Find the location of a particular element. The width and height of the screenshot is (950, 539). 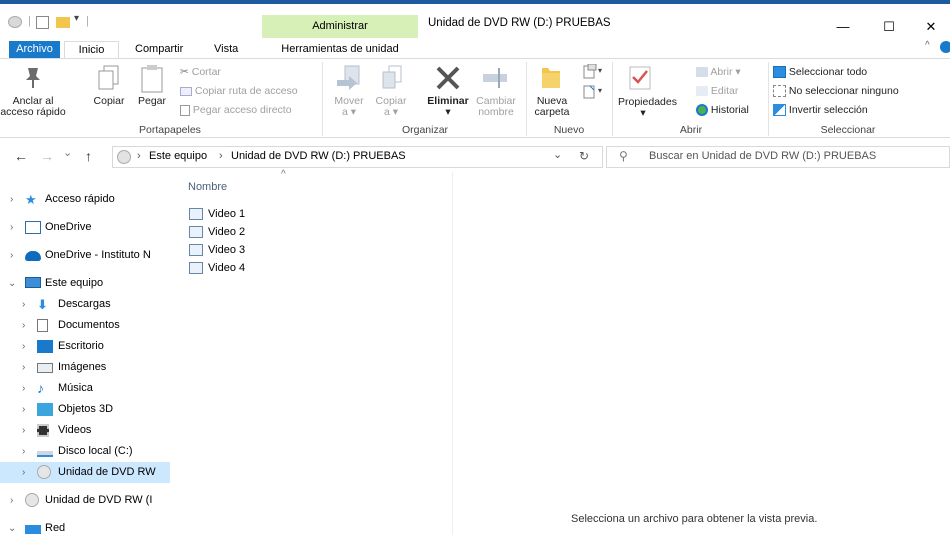

properties-qat-icon is located at coordinates (42, 22).